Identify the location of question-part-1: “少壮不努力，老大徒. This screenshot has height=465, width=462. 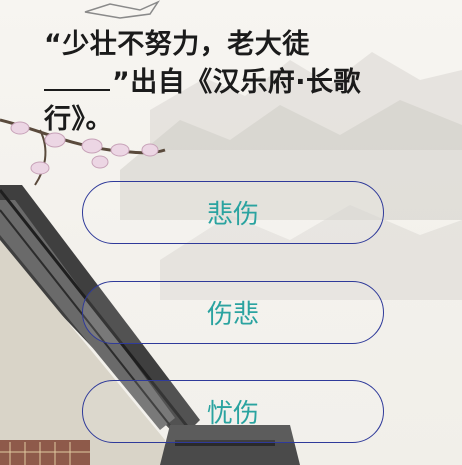
(177, 44).